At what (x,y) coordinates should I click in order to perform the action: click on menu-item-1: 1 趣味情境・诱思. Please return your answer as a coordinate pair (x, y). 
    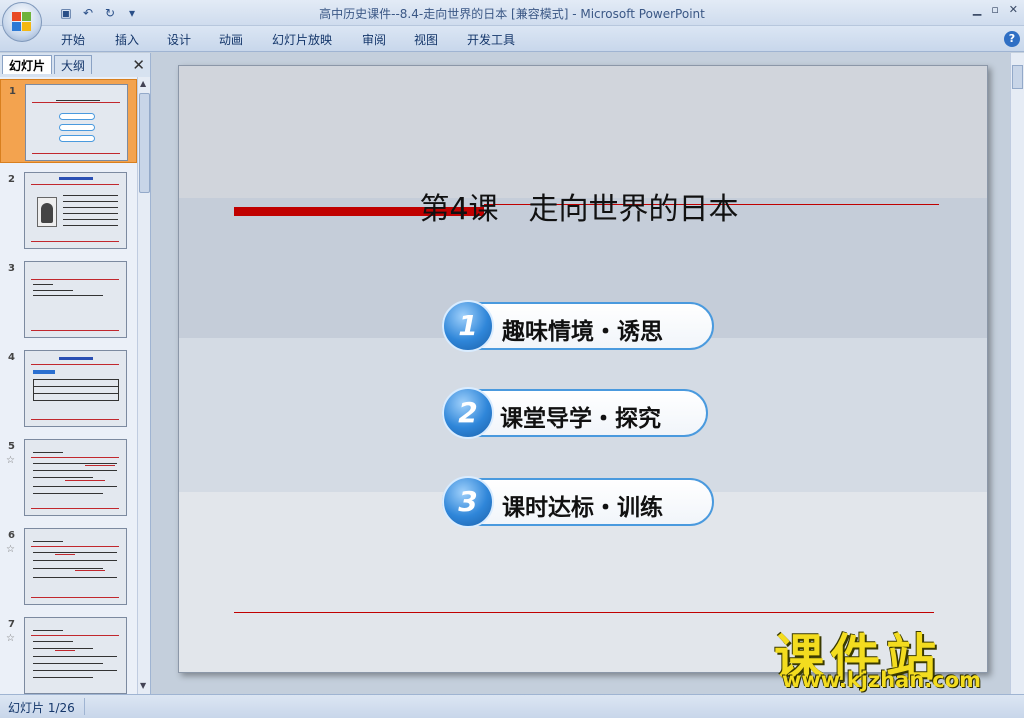
    Looking at the image, I should click on (578, 326).